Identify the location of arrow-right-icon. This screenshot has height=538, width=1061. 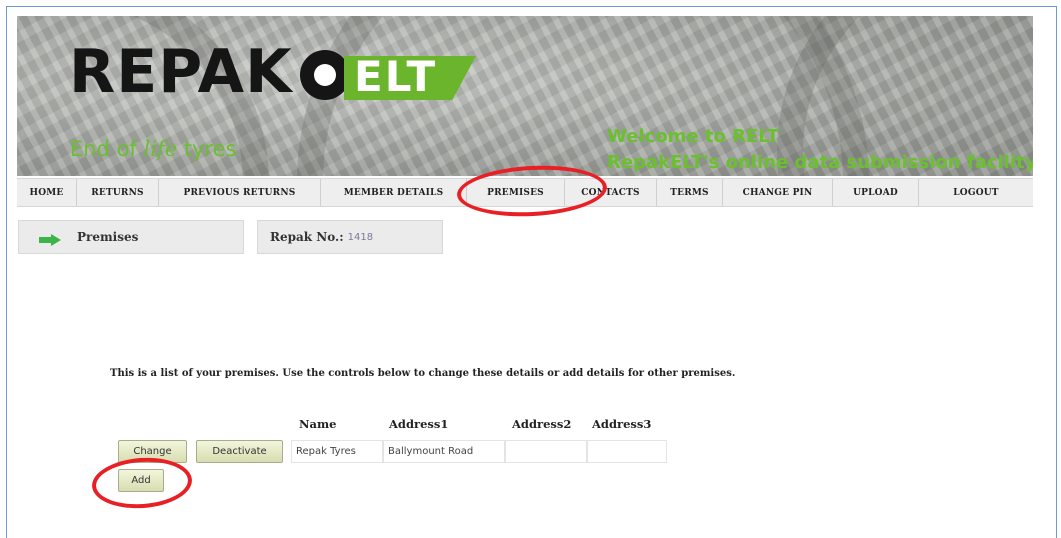
(50, 238).